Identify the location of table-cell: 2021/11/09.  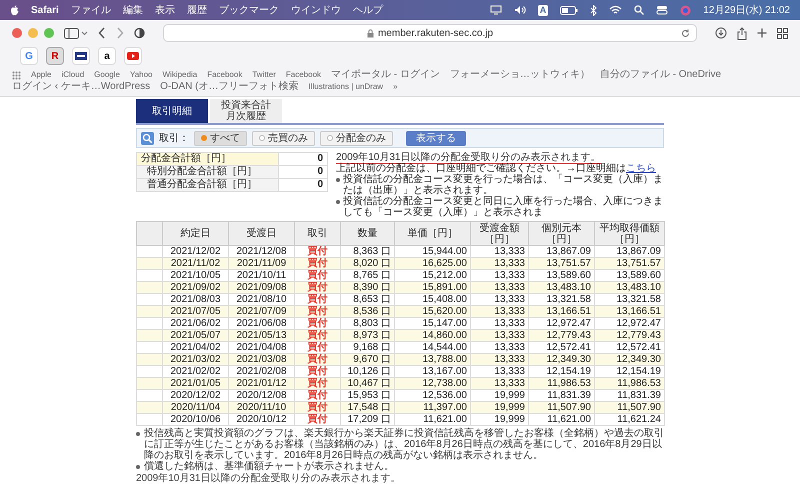
(261, 264).